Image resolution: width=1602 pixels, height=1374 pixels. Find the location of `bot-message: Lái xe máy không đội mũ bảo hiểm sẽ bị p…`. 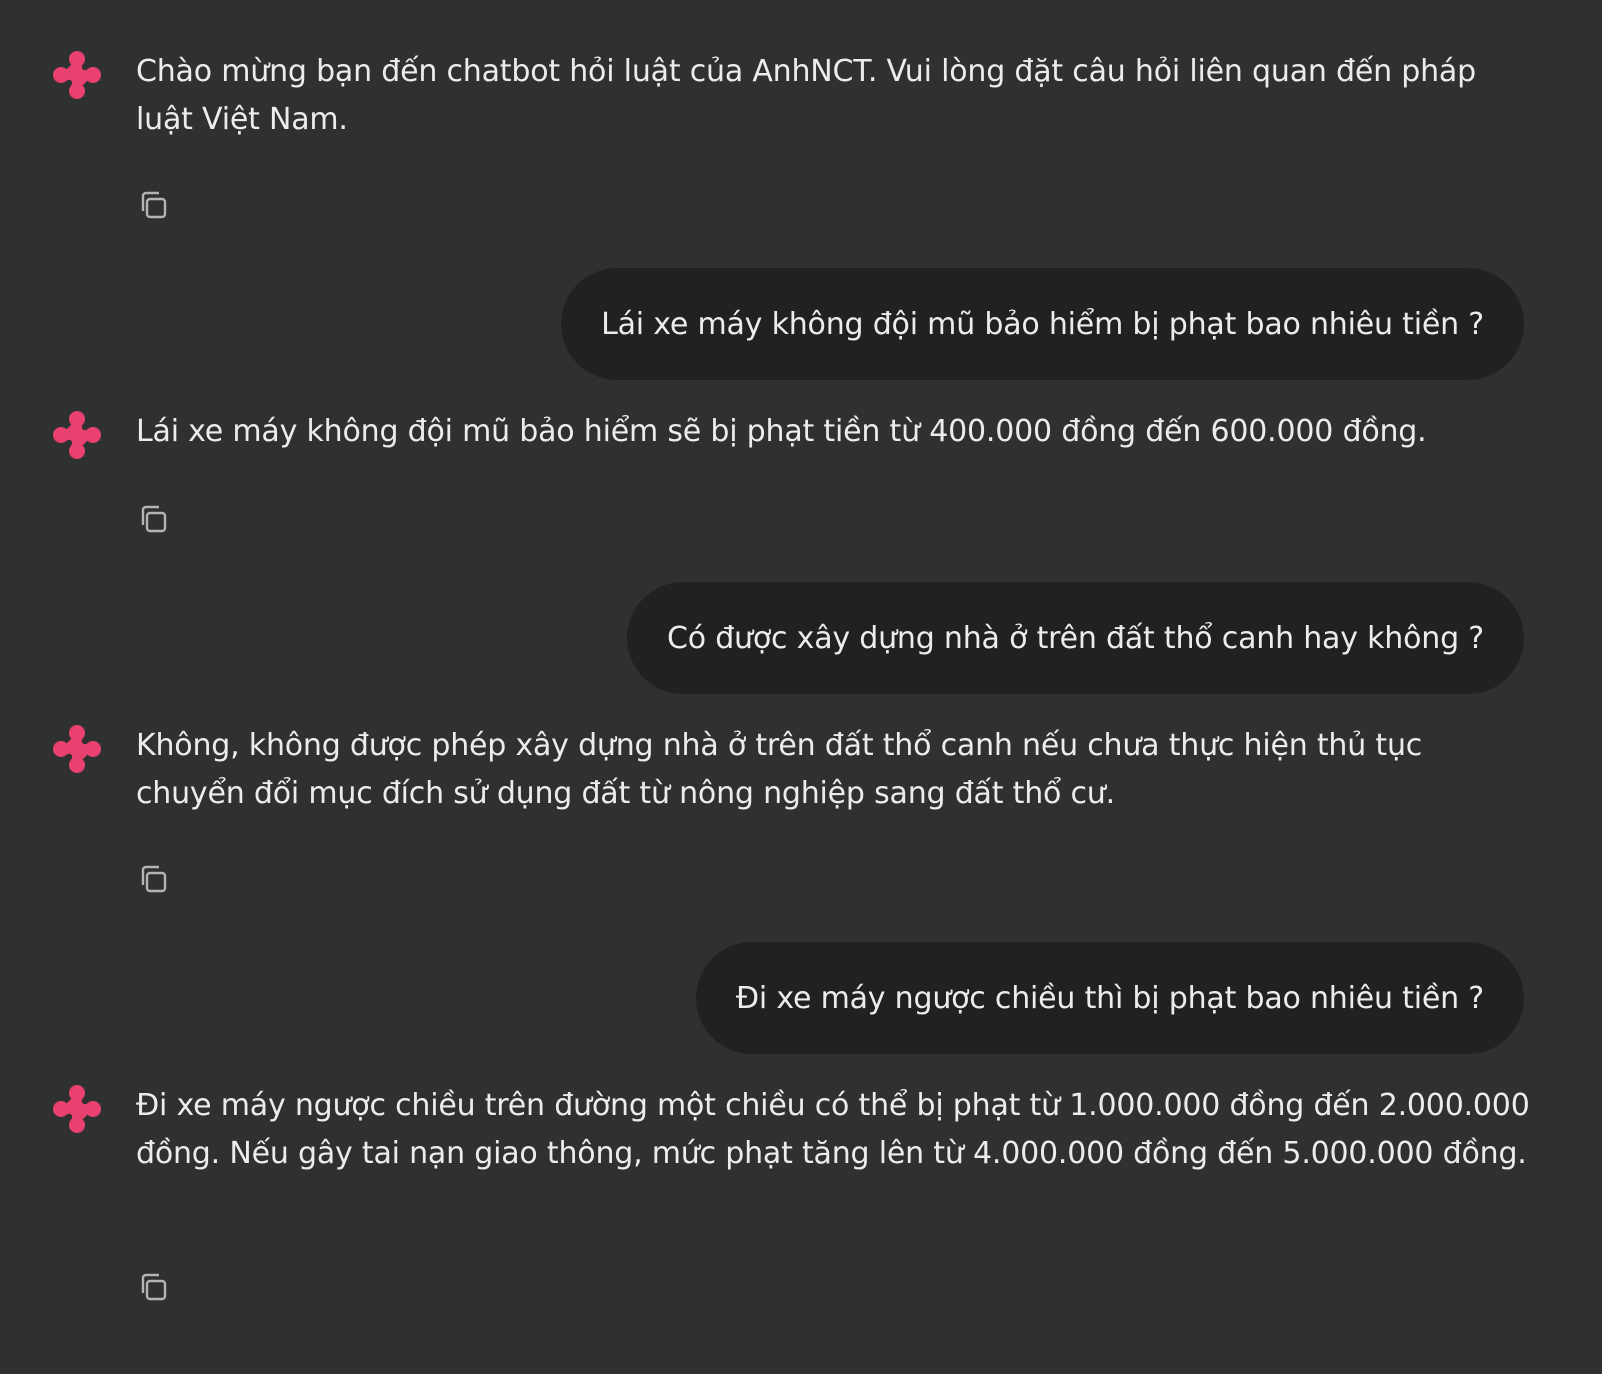

bot-message: Lái xe máy không đội mũ bảo hiểm sẽ bị p… is located at coordinates (790, 478).